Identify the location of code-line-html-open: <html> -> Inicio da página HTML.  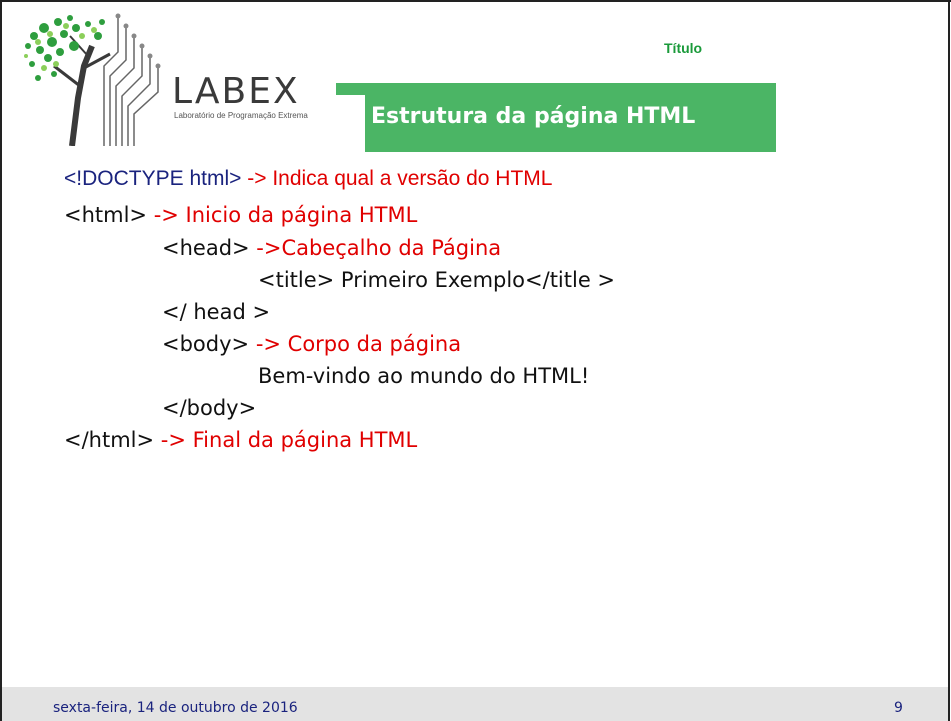
(240, 215).